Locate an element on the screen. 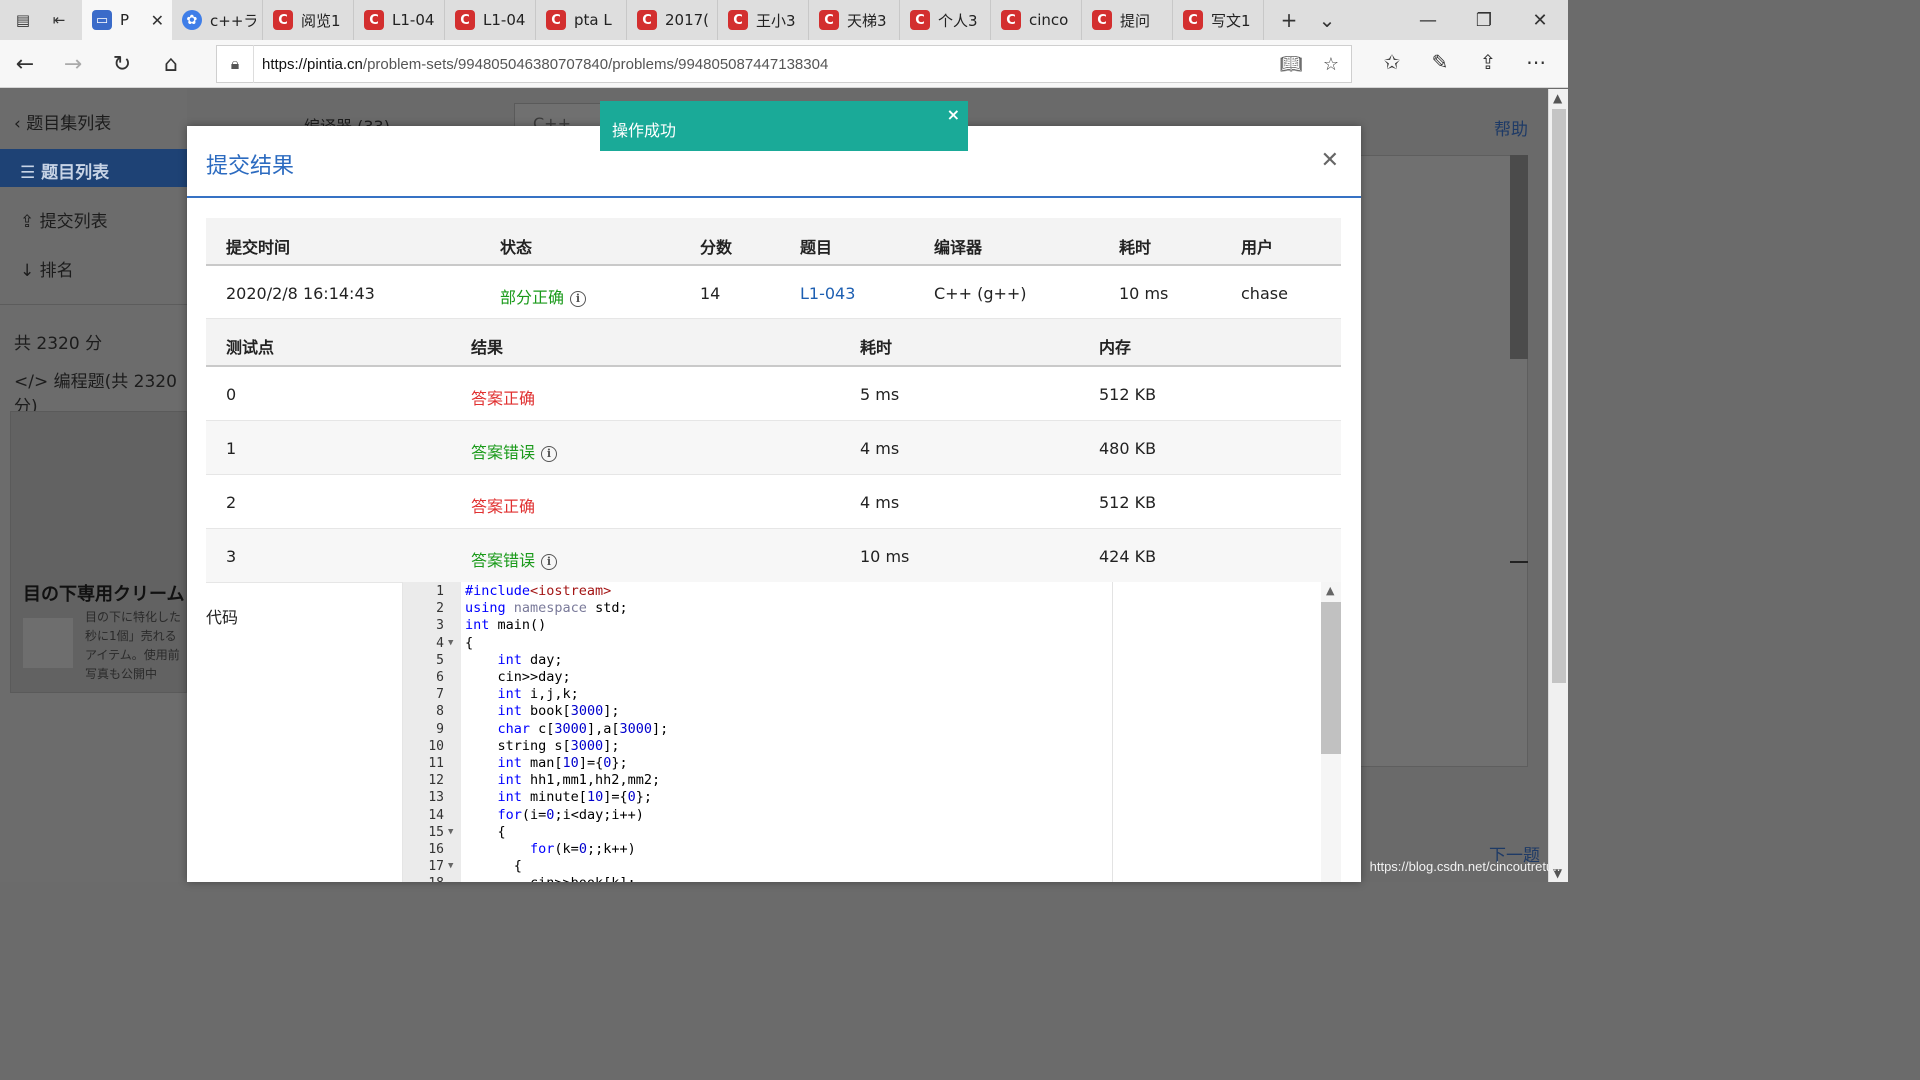 This screenshot has width=1920, height=1080. browser-tab: C 写文1 is located at coordinates (1218, 20).